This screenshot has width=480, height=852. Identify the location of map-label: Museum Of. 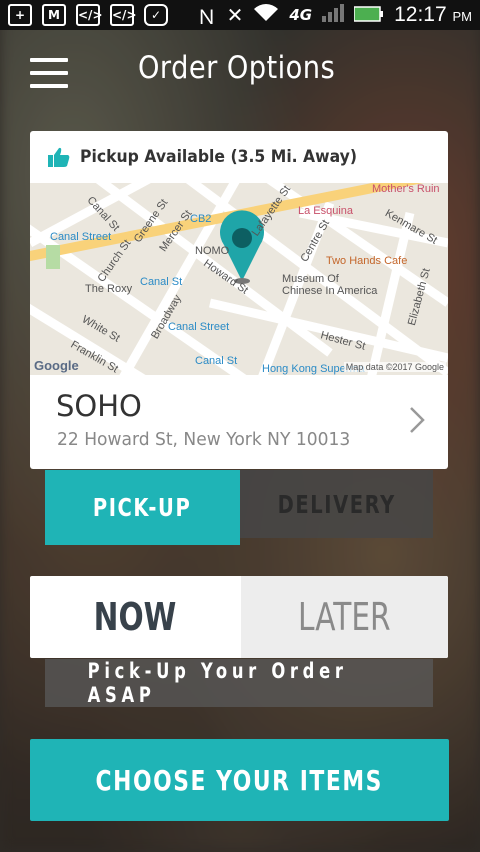
(310, 279).